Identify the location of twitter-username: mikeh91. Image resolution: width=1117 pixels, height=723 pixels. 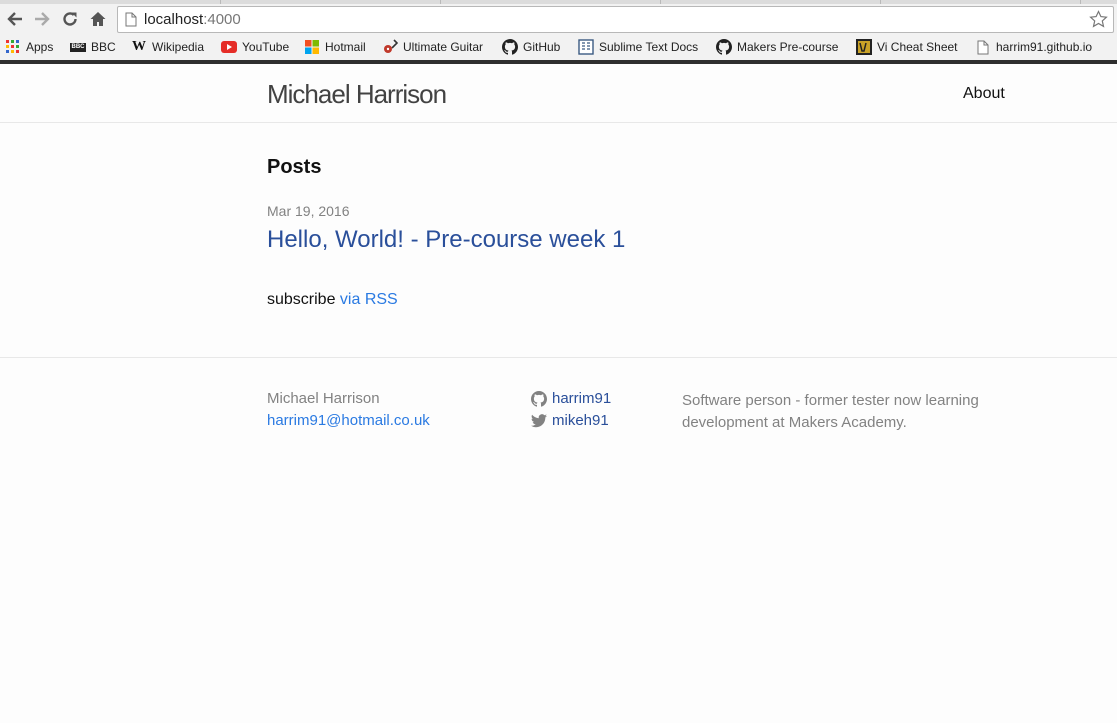
(580, 420).